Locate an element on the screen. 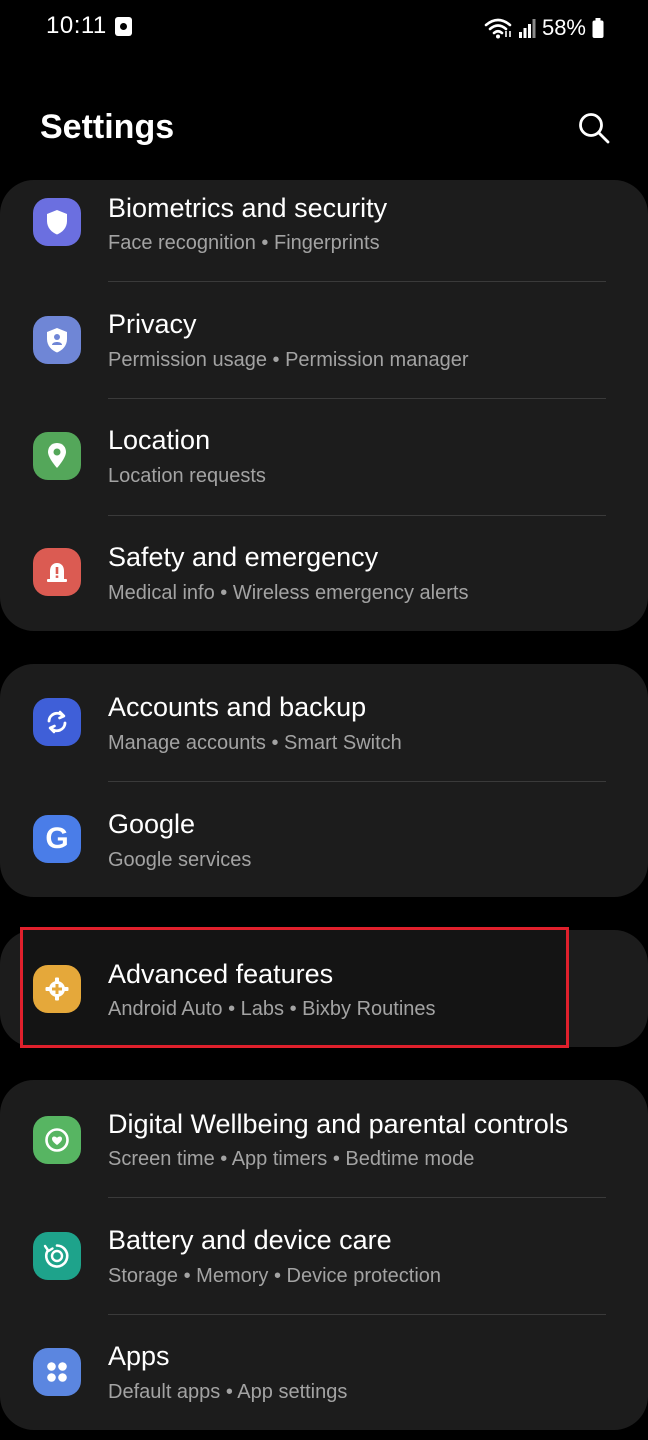 The width and height of the screenshot is (648, 1440). battery-percentage: 58% is located at coordinates (563, 27).